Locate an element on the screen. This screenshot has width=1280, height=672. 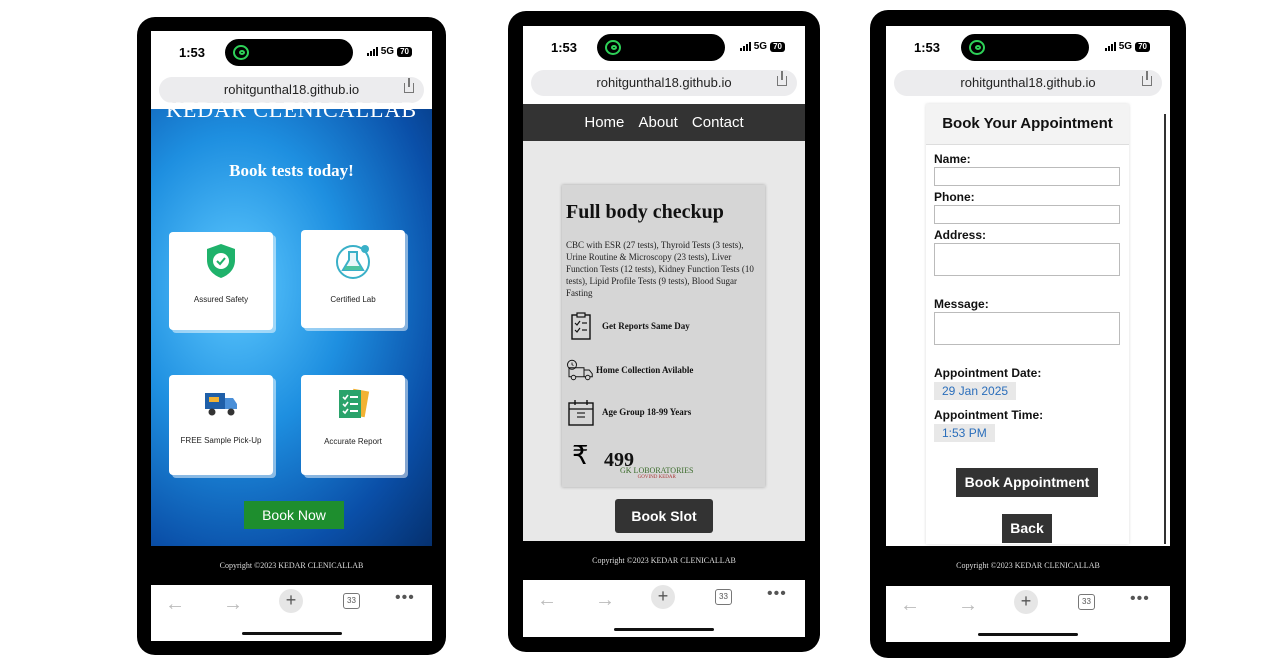
page-scrollbar is located at coordinates (1165, 329).